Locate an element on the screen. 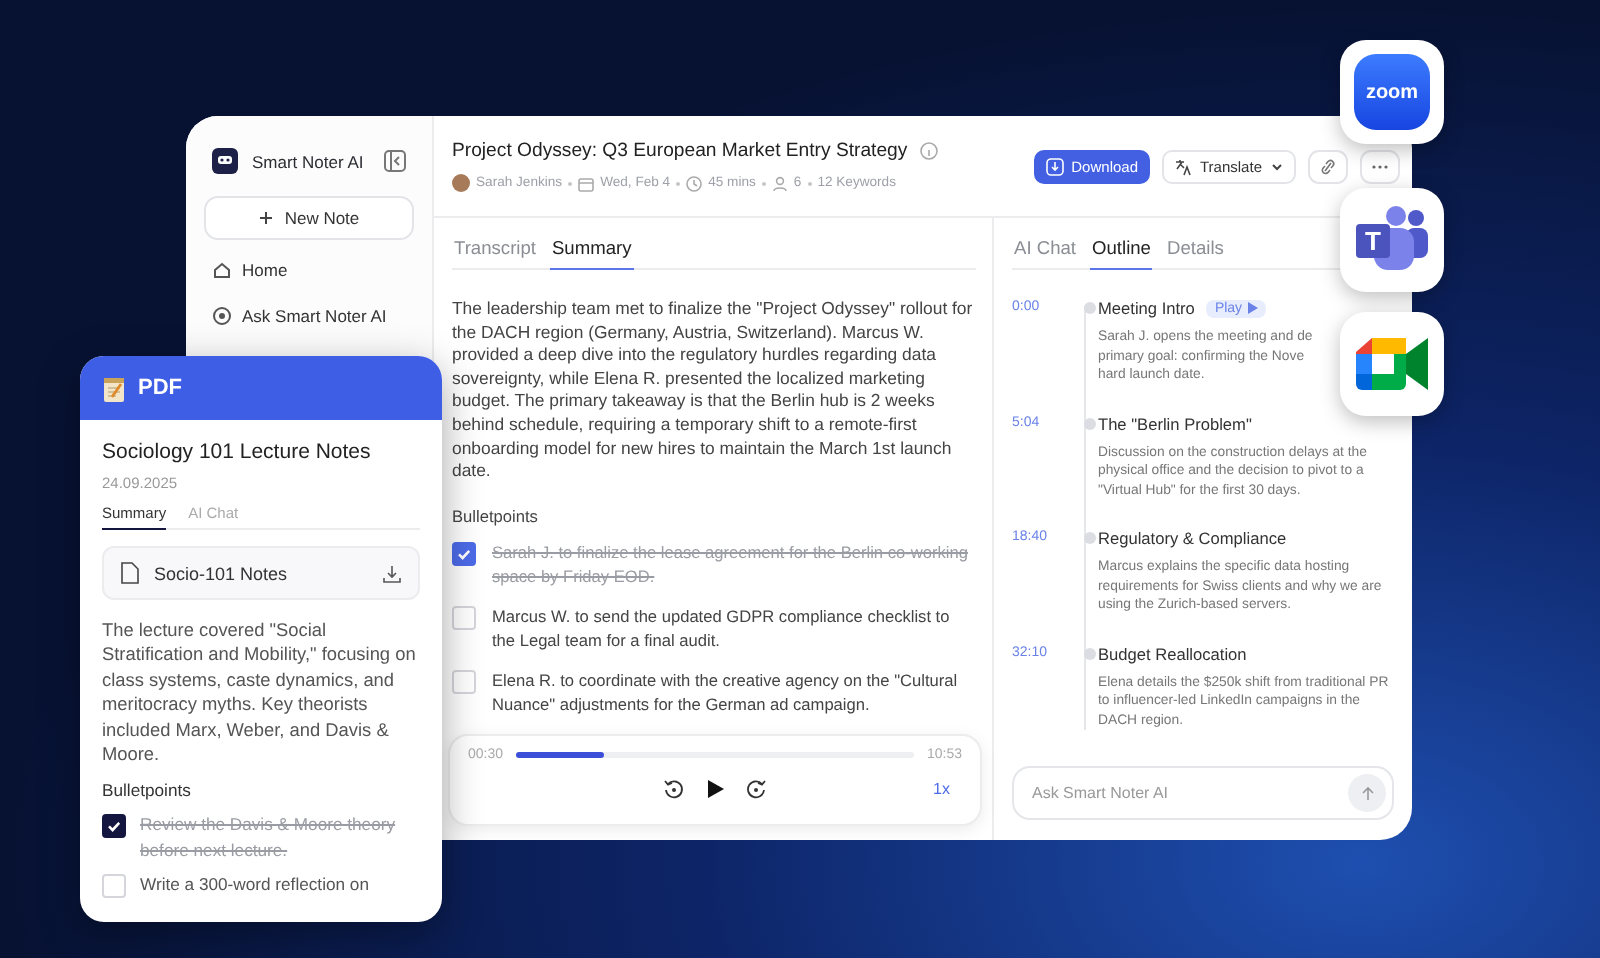 This screenshot has width=1600, height=958. arrow-up-icon is located at coordinates (1367, 793).